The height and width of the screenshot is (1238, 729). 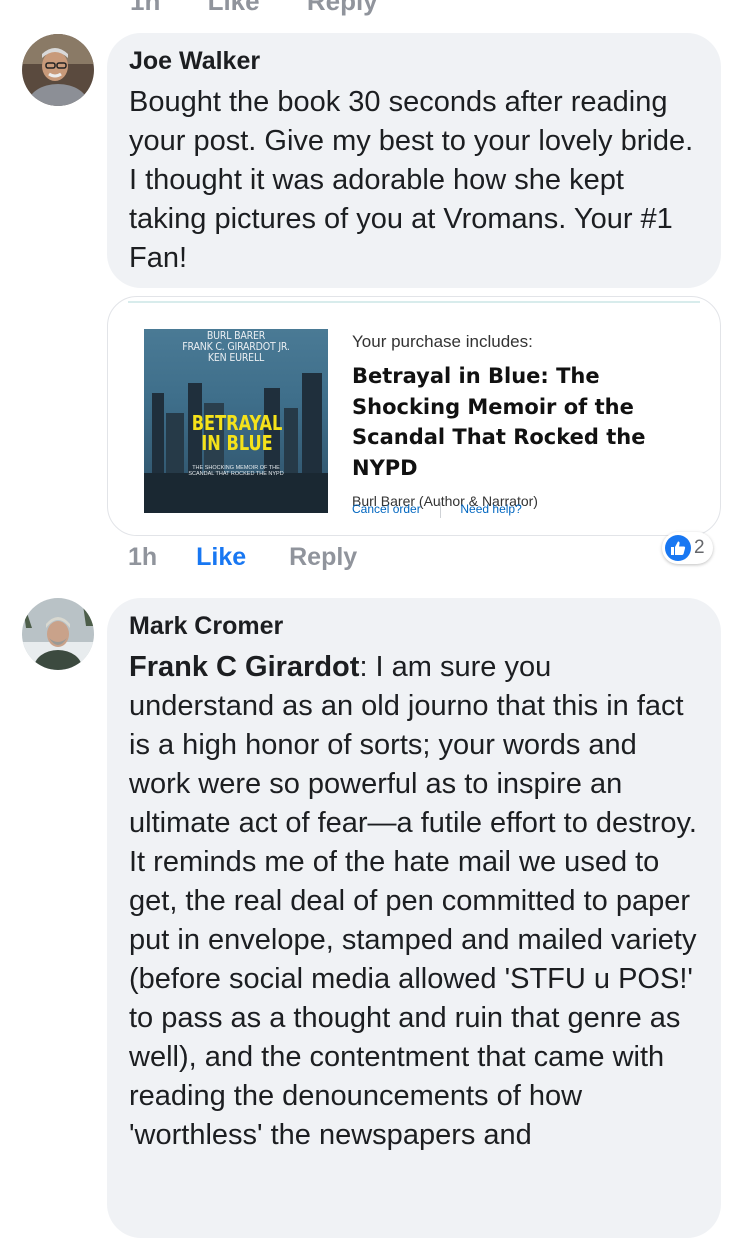 I want to click on comment-author: Joe Walker, so click(x=414, y=61).